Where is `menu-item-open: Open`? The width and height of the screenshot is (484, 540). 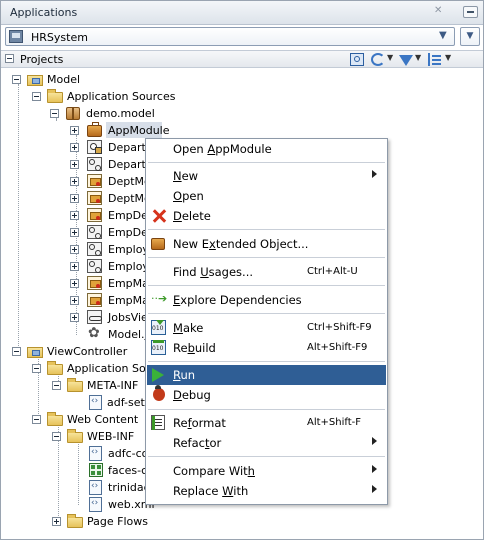
menu-item-open: Open is located at coordinates (266, 196).